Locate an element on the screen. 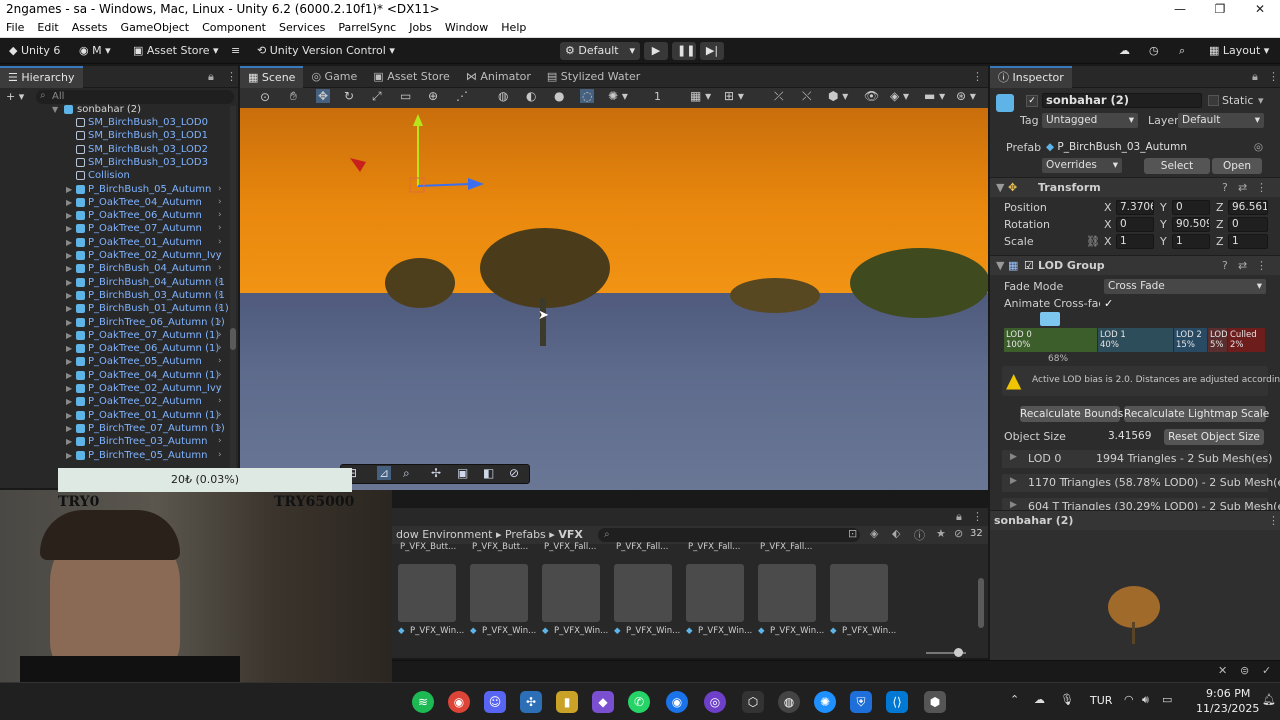 The width and height of the screenshot is (1280, 720). position-y-field: 0 is located at coordinates (1191, 207).